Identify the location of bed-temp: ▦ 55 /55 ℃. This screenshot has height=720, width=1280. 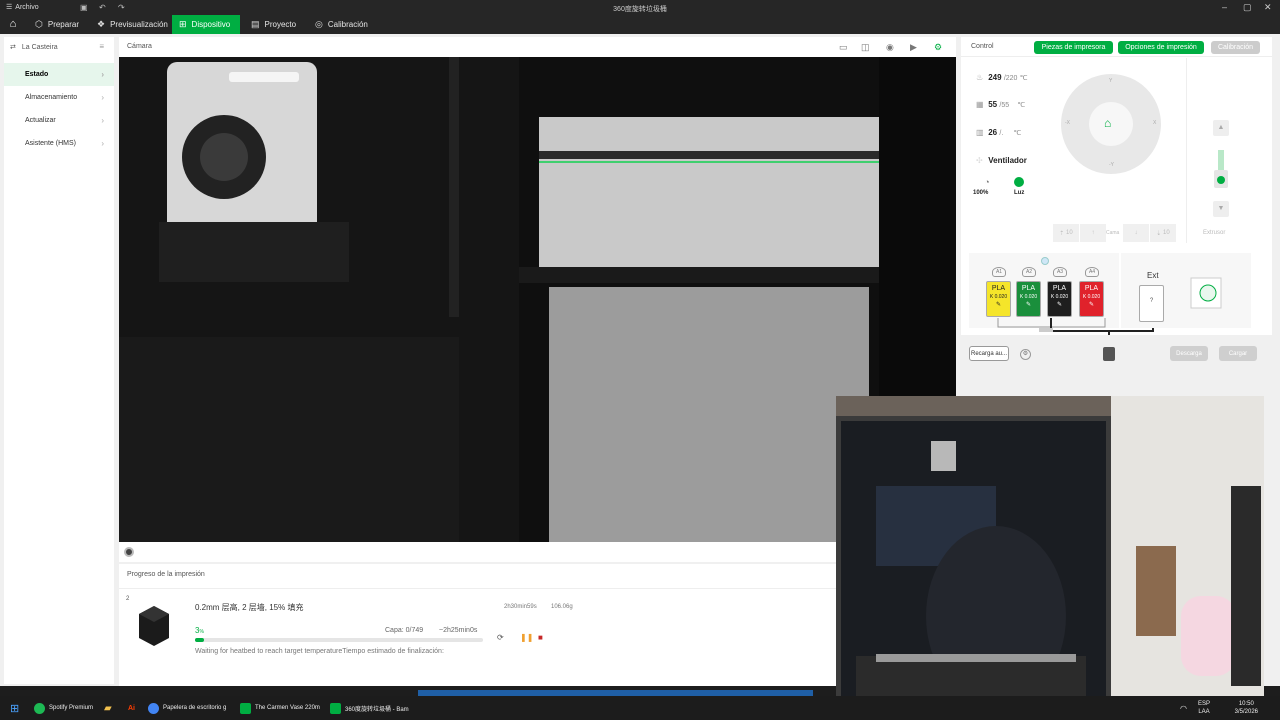
(1000, 104).